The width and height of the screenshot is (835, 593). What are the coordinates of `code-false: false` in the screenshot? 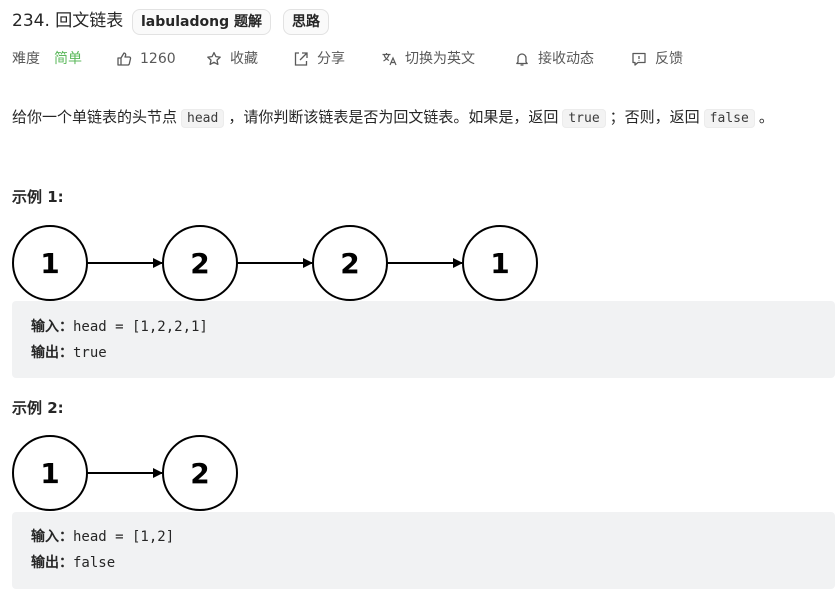 It's located at (729, 118).